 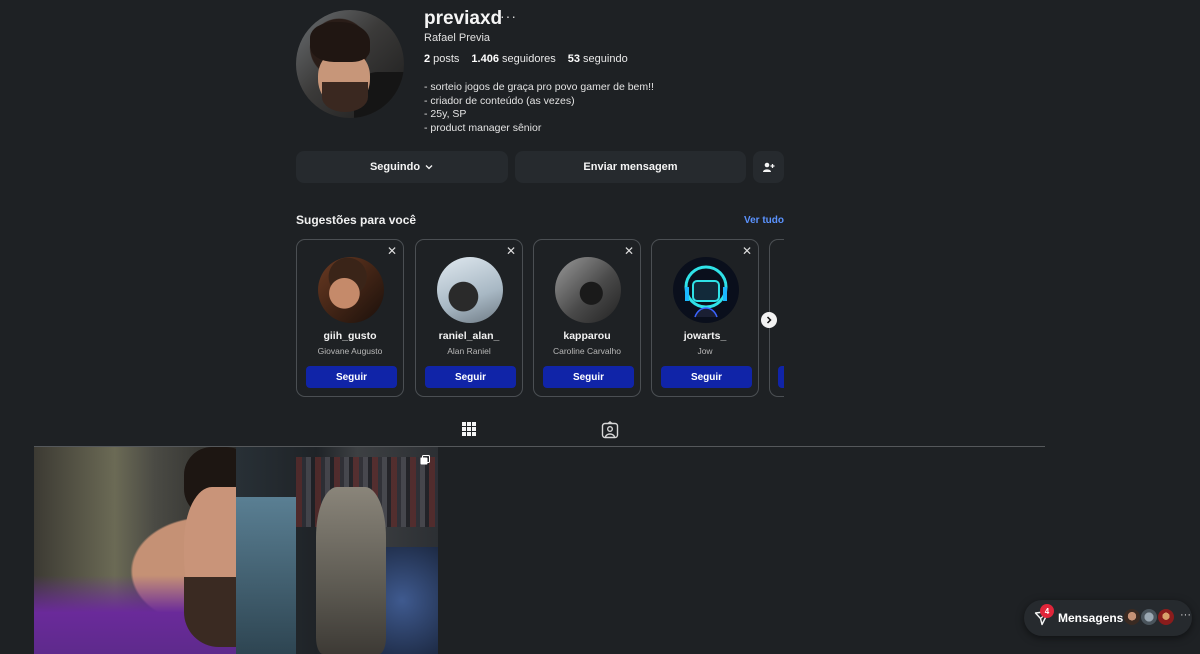 I want to click on suggestion-username: giih_gusto, so click(x=350, y=336).